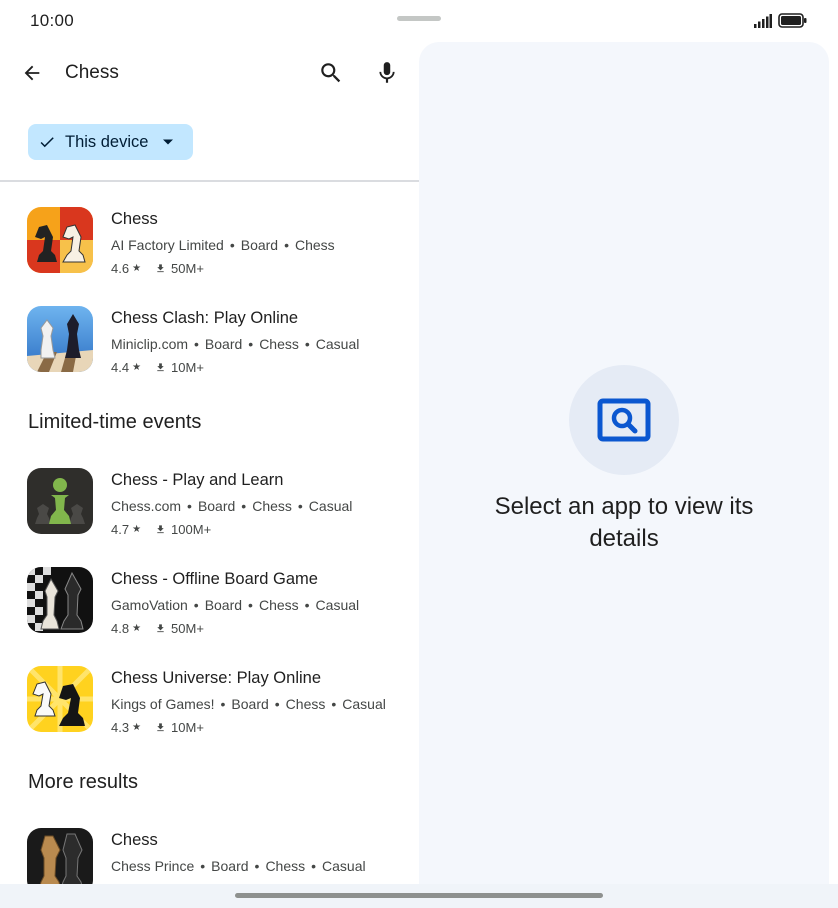 This screenshot has width=838, height=908. I want to click on app-meta: AI Factory Limited • Board • Chess, so click(223, 245).